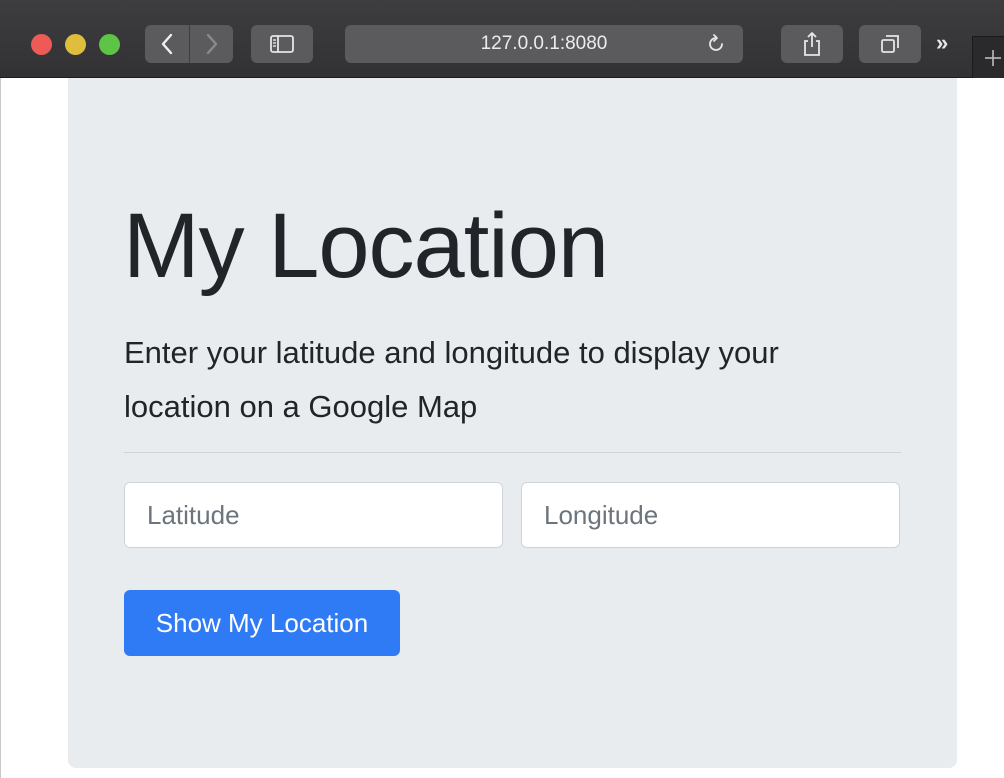  I want to click on page-title: My Location, so click(366, 246).